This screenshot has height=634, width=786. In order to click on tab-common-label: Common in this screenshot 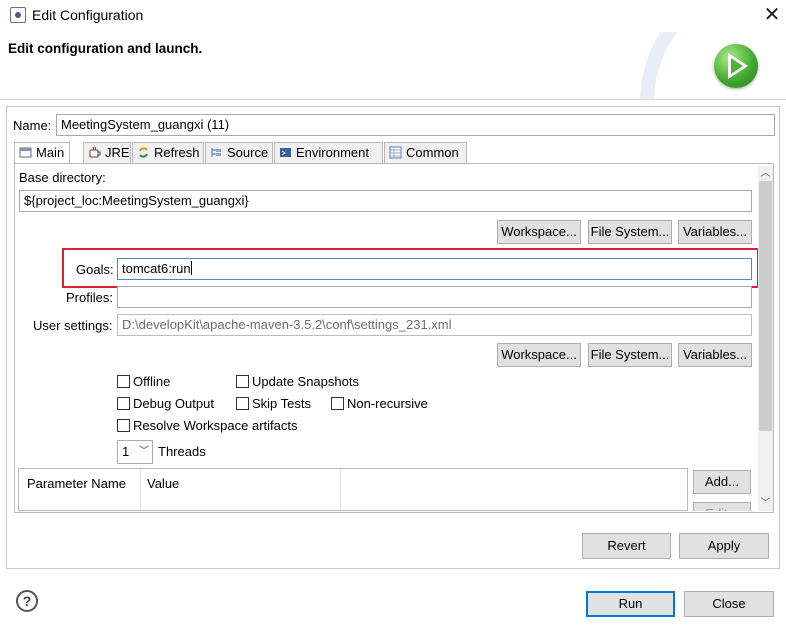, I will do `click(432, 152)`.